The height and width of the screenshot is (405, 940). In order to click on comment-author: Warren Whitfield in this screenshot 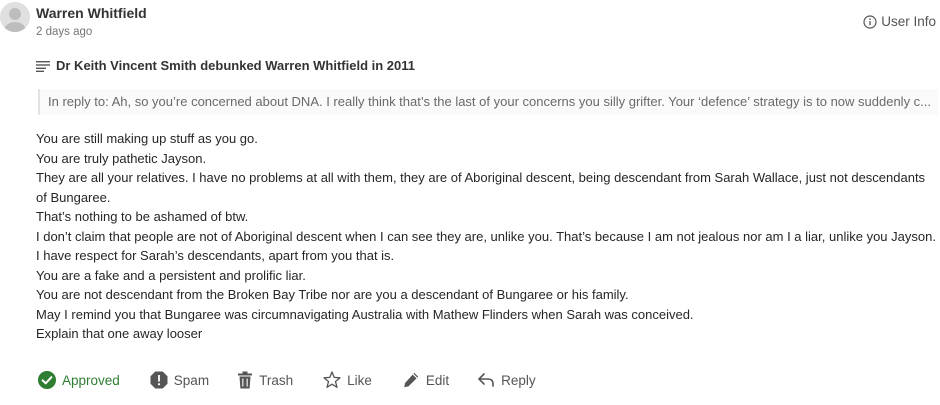, I will do `click(91, 13)`.